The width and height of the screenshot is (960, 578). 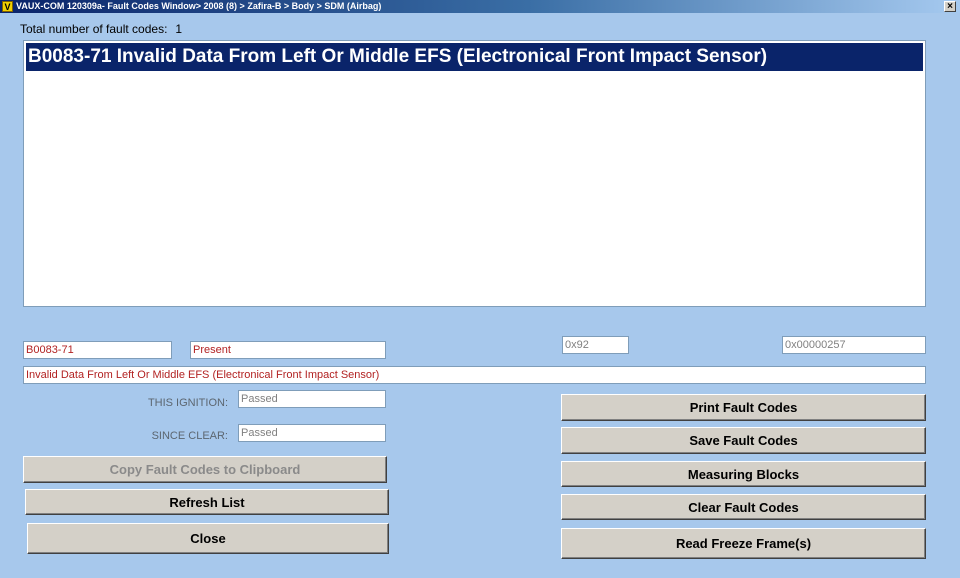 I want to click on this-ignition-field: Passed, so click(x=312, y=399).